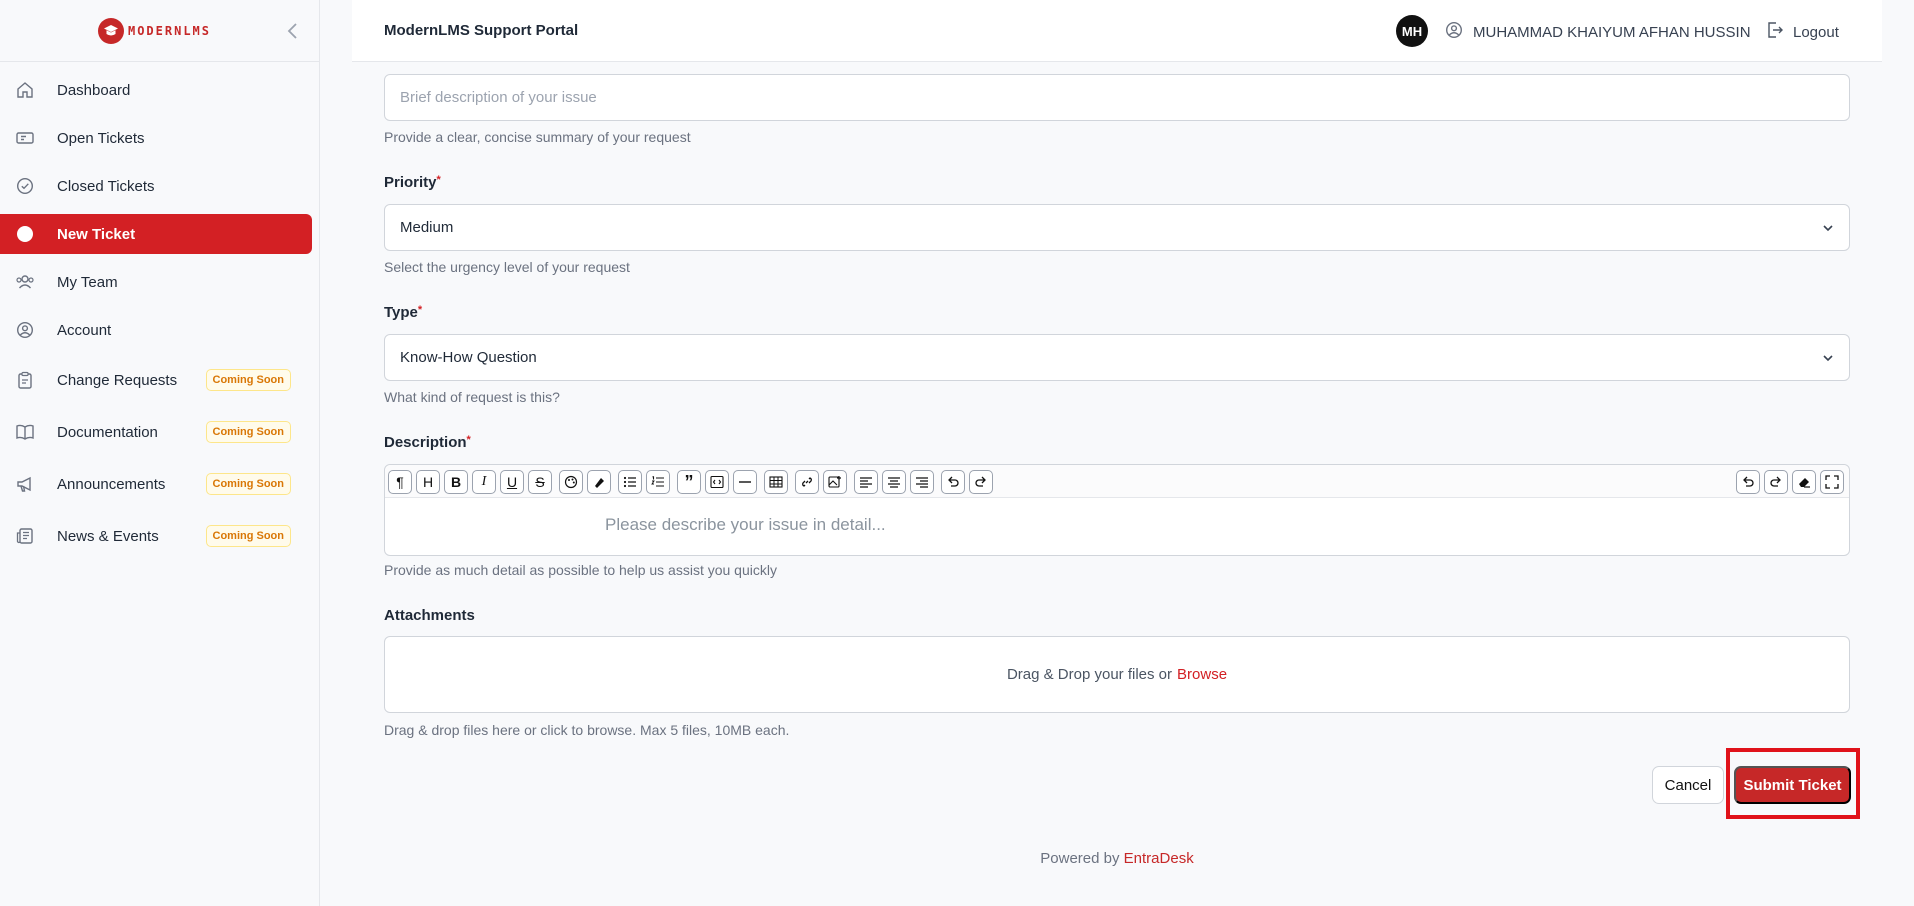 The image size is (1914, 906). Describe the element at coordinates (25, 90) in the screenshot. I see `home-icon` at that location.